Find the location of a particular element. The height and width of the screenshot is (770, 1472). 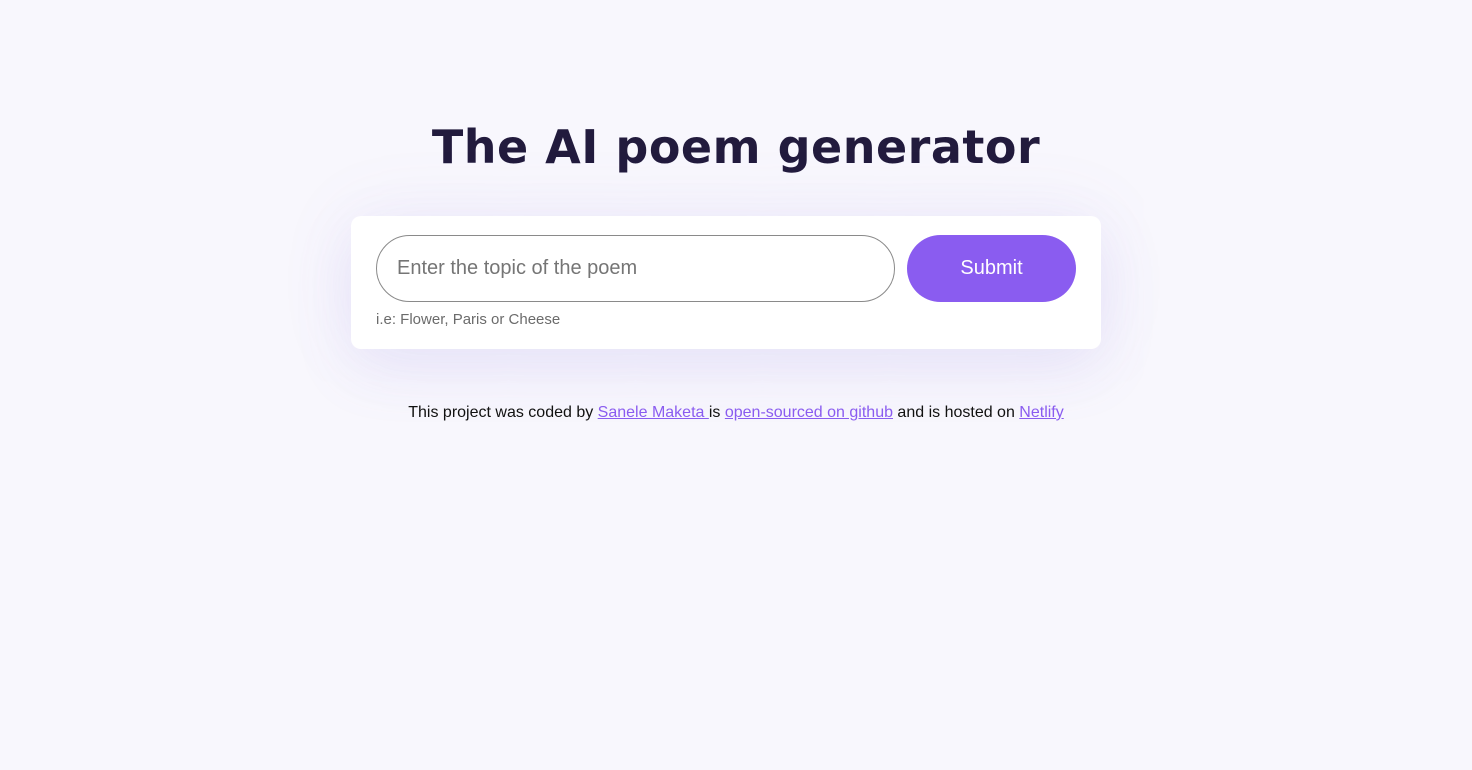

netlify-link: Netlify is located at coordinates (1041, 412).